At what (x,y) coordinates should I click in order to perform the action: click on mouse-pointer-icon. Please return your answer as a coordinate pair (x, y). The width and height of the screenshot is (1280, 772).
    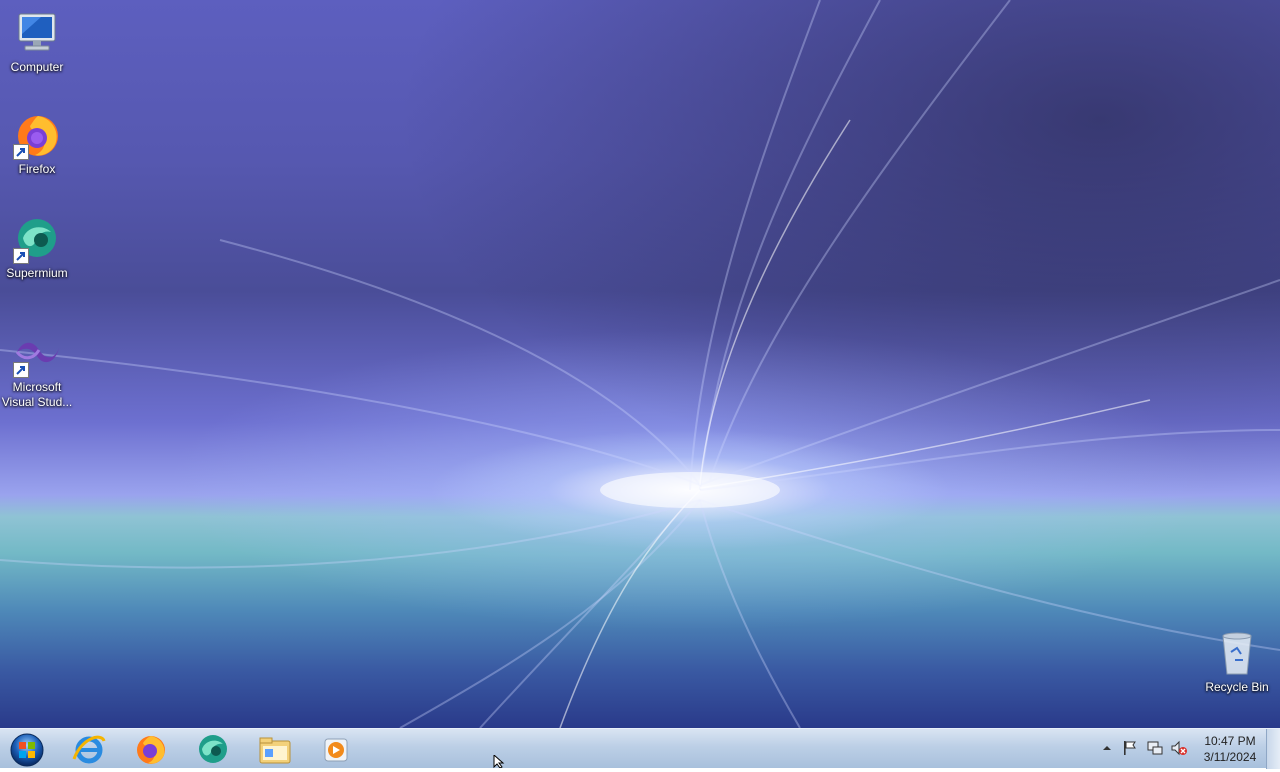
    Looking at the image, I should click on (499, 761).